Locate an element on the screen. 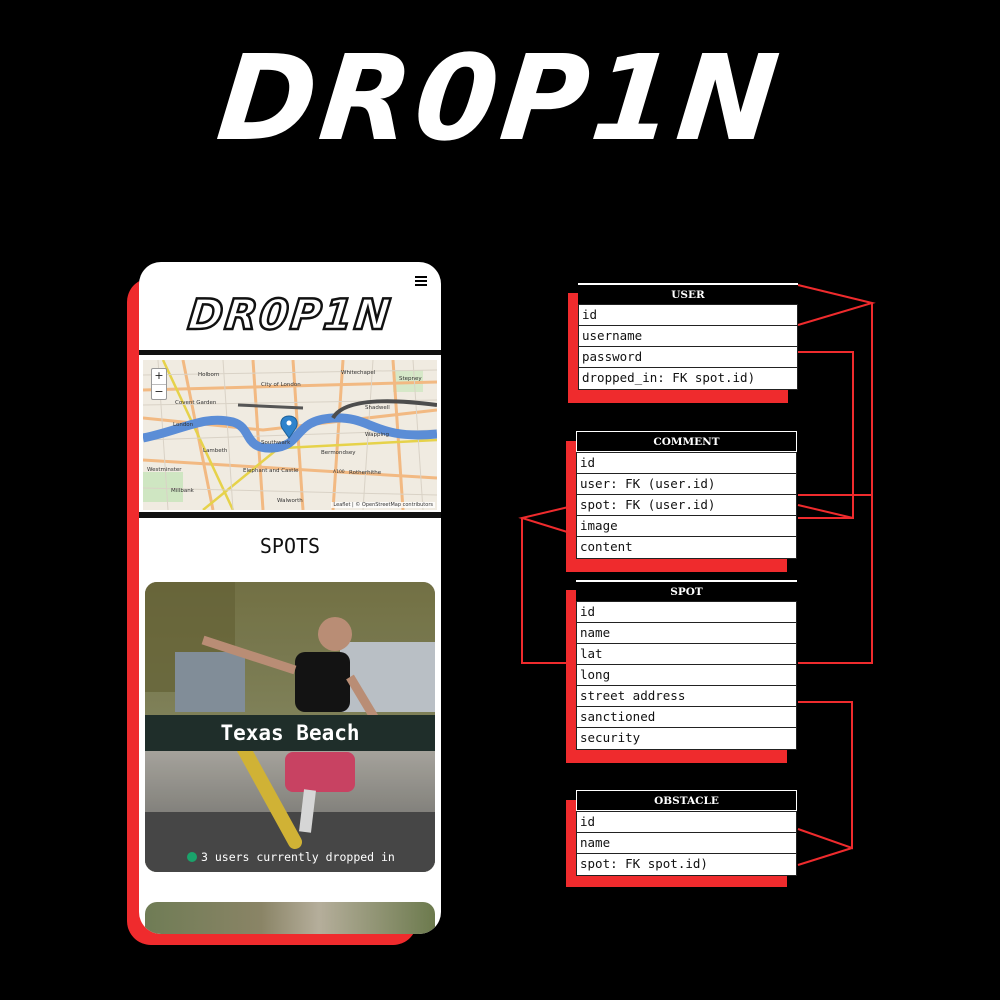 Image resolution: width=1000 pixels, height=1000 pixels. er-field: lat is located at coordinates (686, 654).